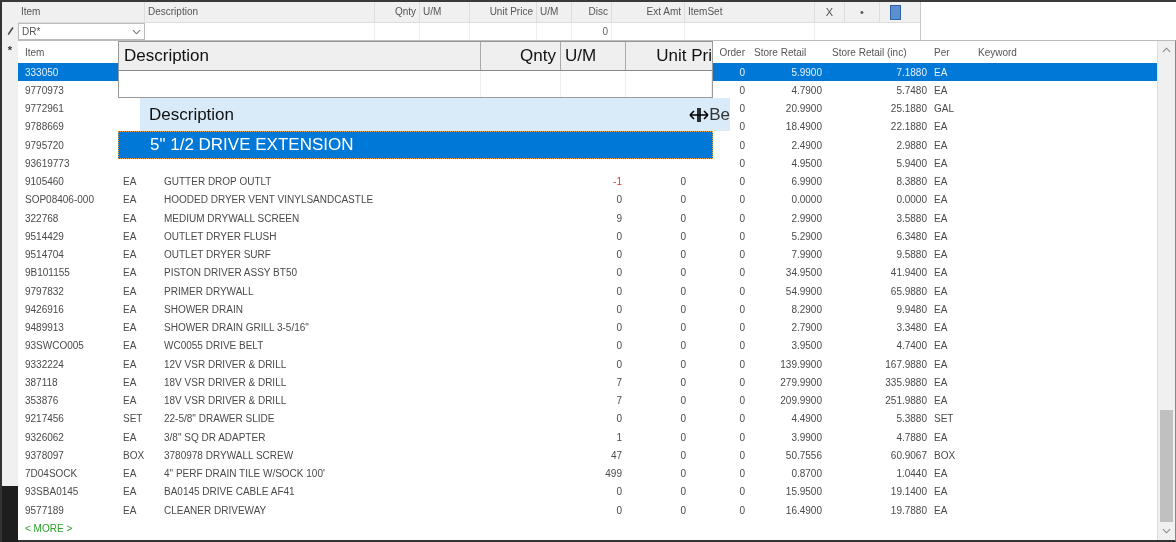  What do you see at coordinates (54, 346) in the screenshot?
I see `table-cell: 93SWCO005` at bounding box center [54, 346].